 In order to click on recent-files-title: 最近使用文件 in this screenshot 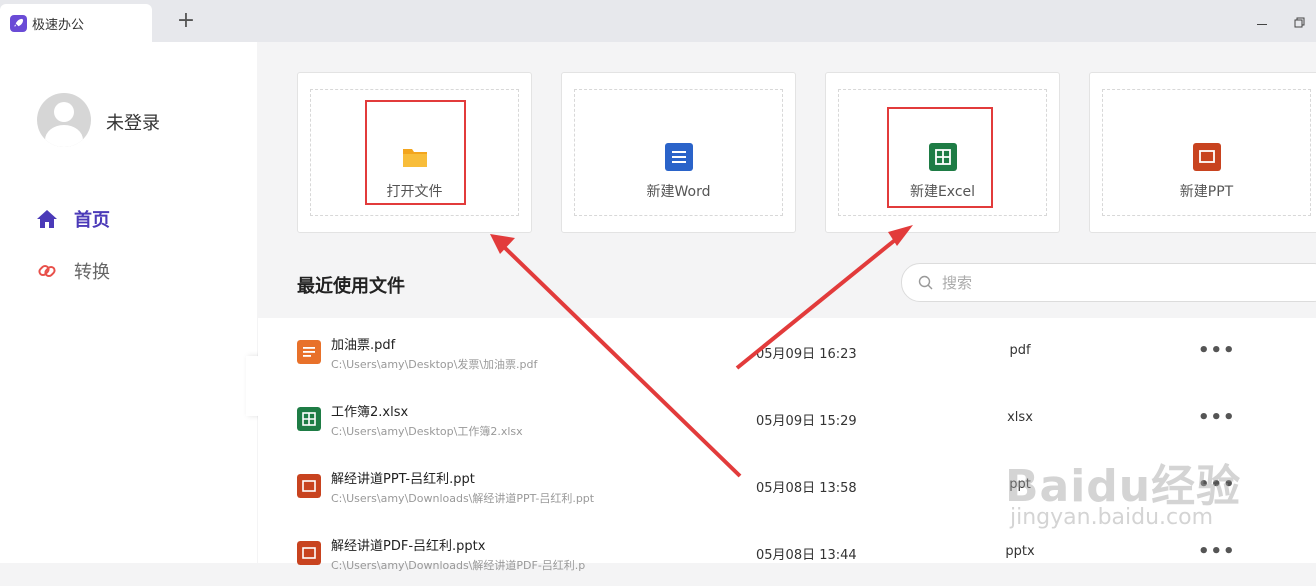, I will do `click(351, 286)`.